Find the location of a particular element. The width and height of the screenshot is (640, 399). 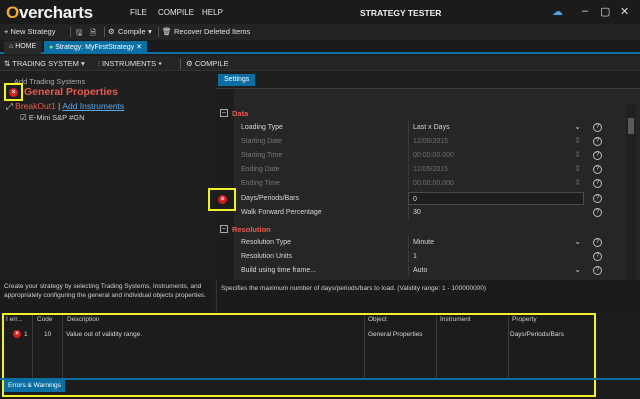

resolution-type-select: Minute ⌄ is located at coordinates (496, 242).